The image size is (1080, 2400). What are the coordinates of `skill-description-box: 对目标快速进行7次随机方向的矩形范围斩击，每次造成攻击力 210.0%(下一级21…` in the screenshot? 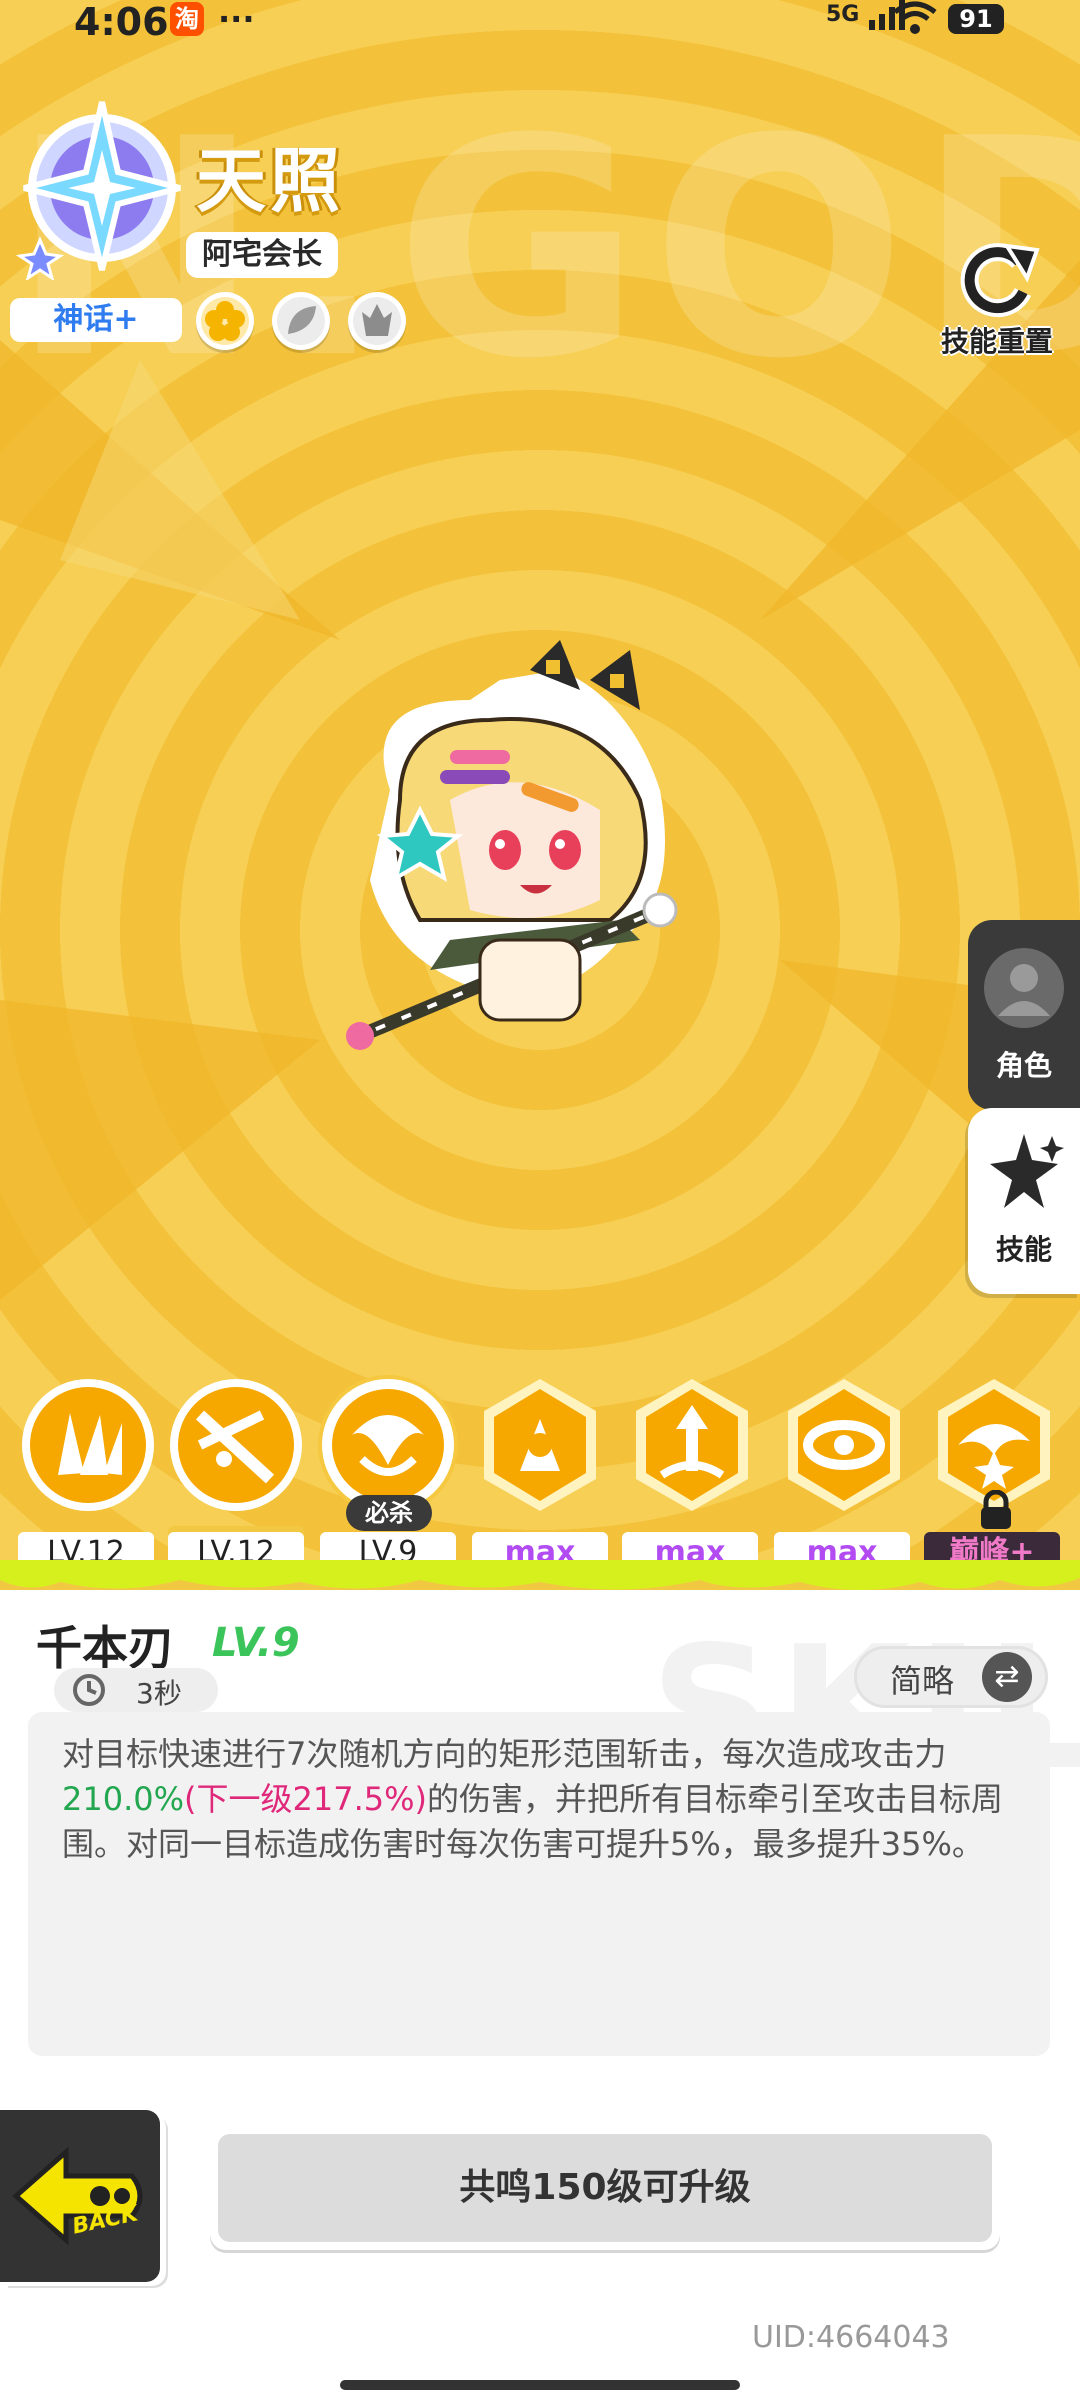 It's located at (539, 1884).